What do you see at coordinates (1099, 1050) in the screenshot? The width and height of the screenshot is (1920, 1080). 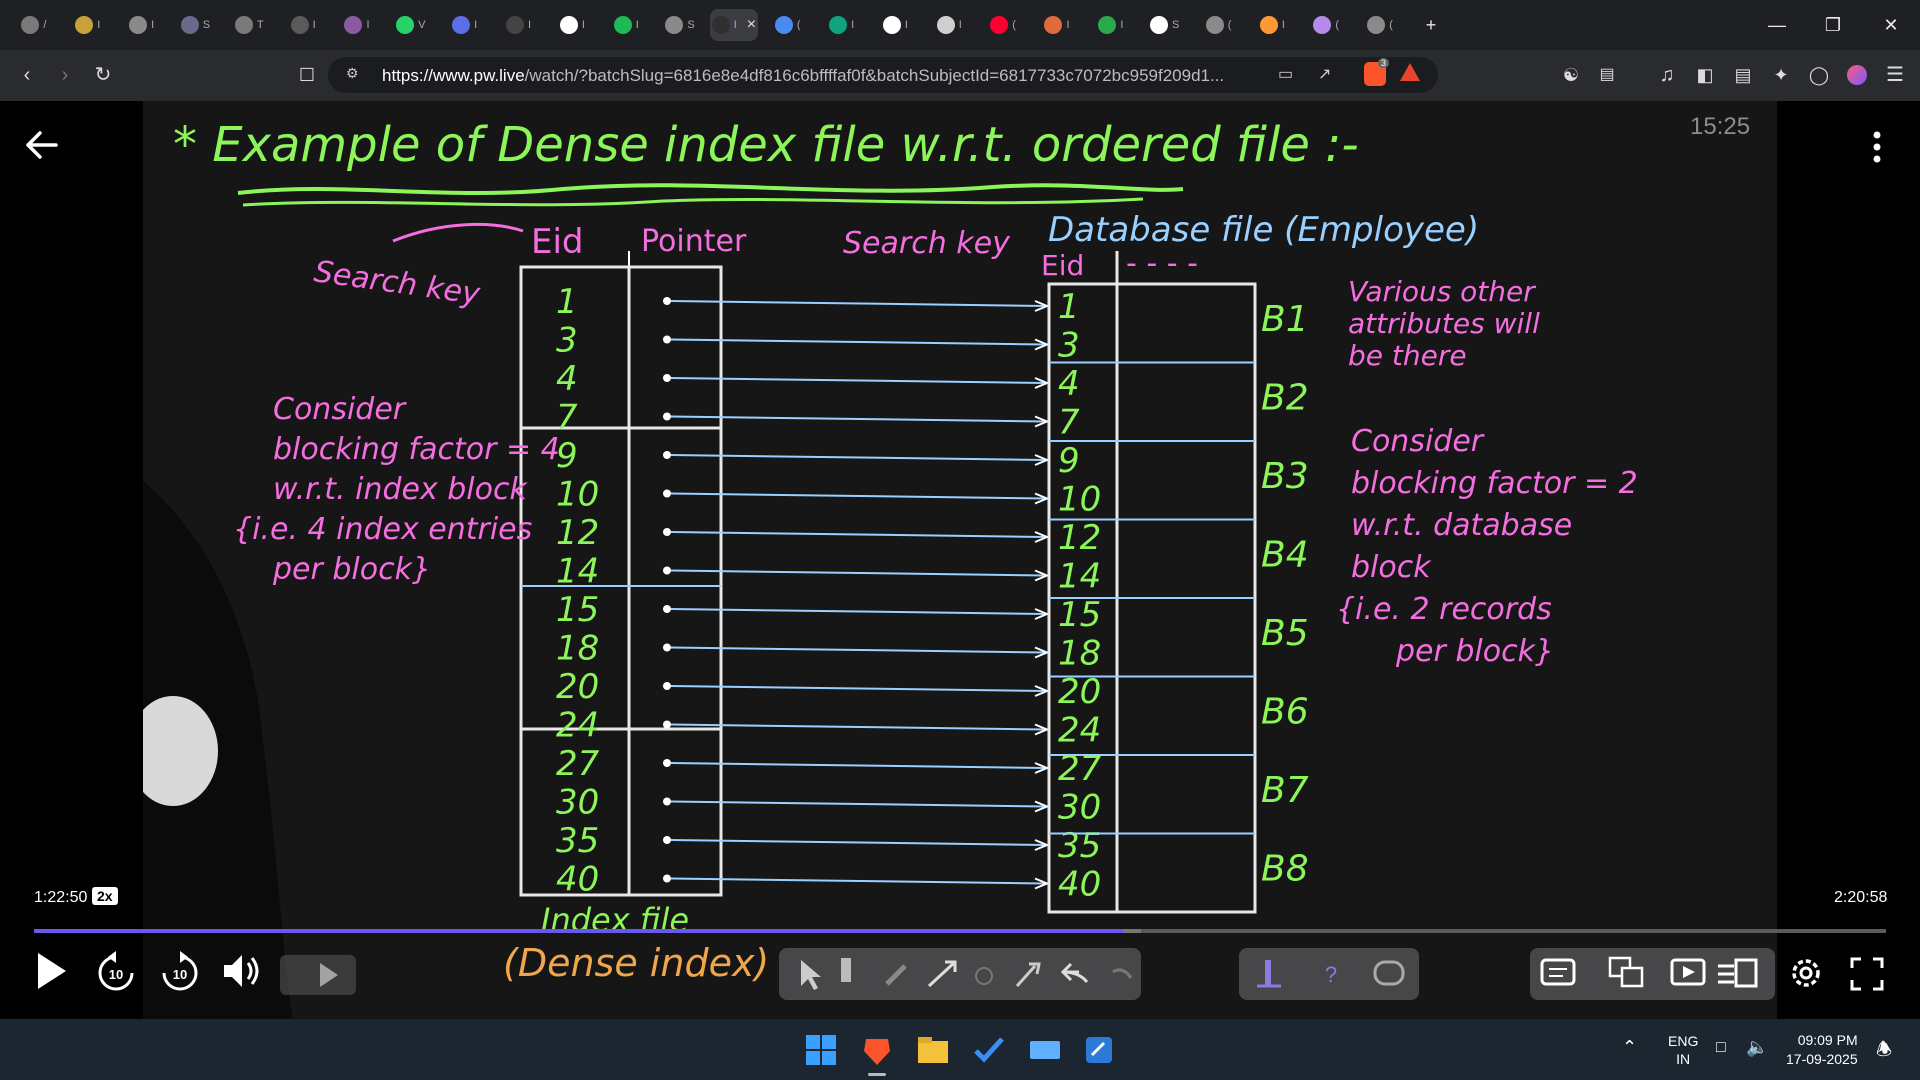 I see `whiteboard-taskbar-icon` at bounding box center [1099, 1050].